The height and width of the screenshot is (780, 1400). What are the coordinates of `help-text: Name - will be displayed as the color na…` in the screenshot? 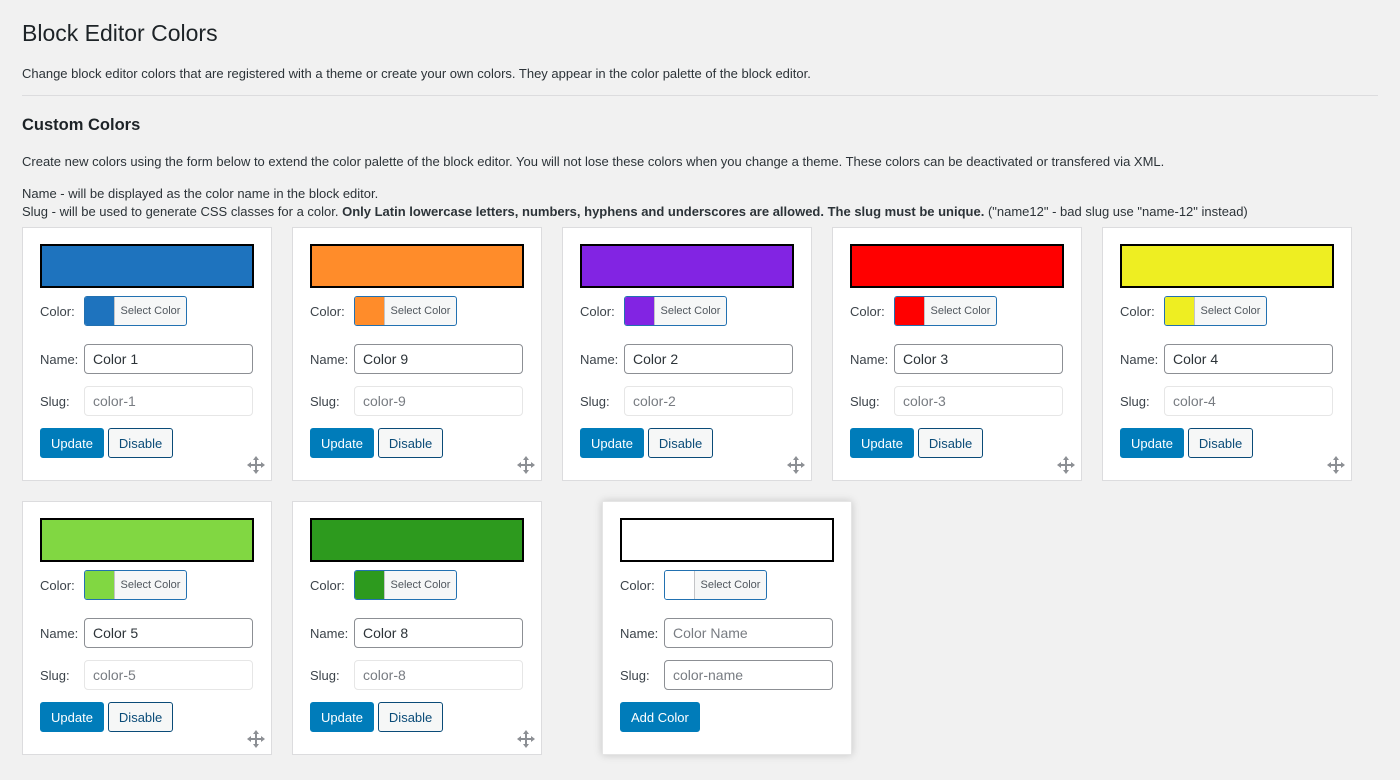 It's located at (700, 203).